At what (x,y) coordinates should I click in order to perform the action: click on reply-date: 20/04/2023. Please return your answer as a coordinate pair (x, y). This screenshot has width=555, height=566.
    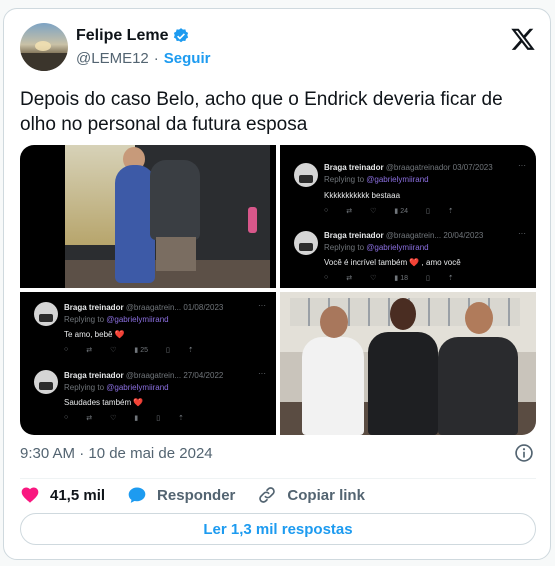
    Looking at the image, I should click on (463, 235).